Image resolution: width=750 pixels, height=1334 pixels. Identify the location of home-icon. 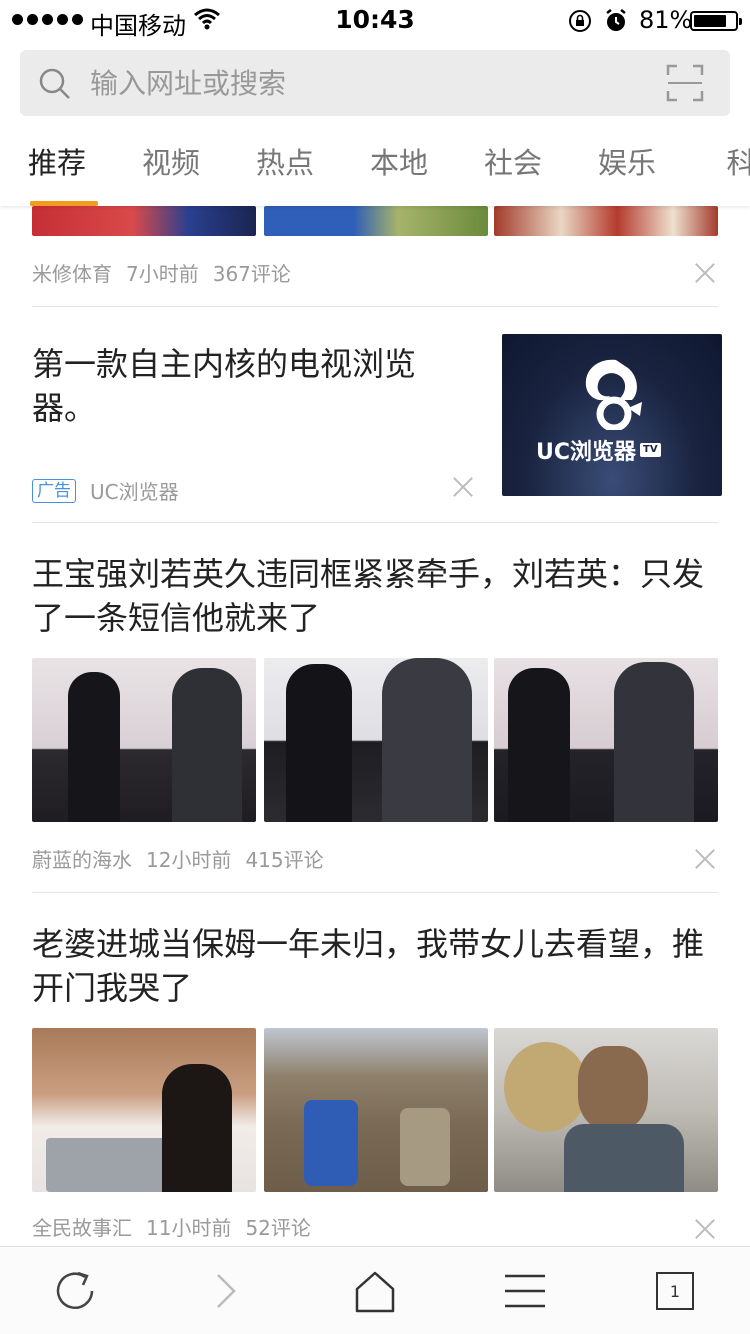
(375, 1292).